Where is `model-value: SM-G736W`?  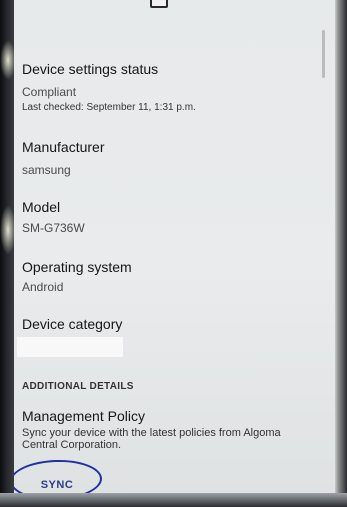 model-value: SM-G736W is located at coordinates (53, 228).